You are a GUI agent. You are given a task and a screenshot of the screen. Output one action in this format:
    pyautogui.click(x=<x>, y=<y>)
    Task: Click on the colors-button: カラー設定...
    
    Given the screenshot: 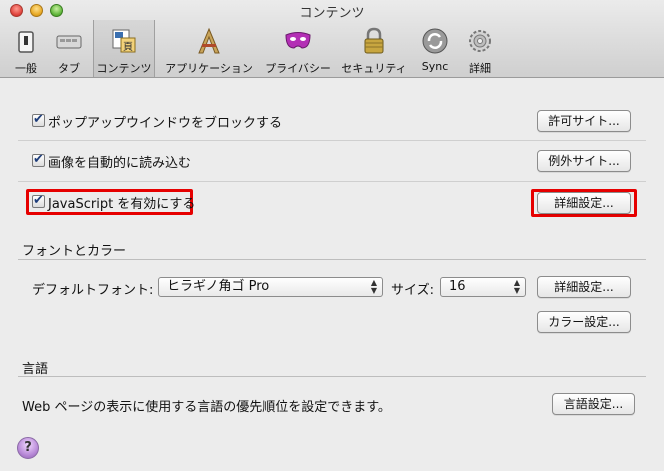 What is the action you would take?
    pyautogui.click(x=584, y=322)
    